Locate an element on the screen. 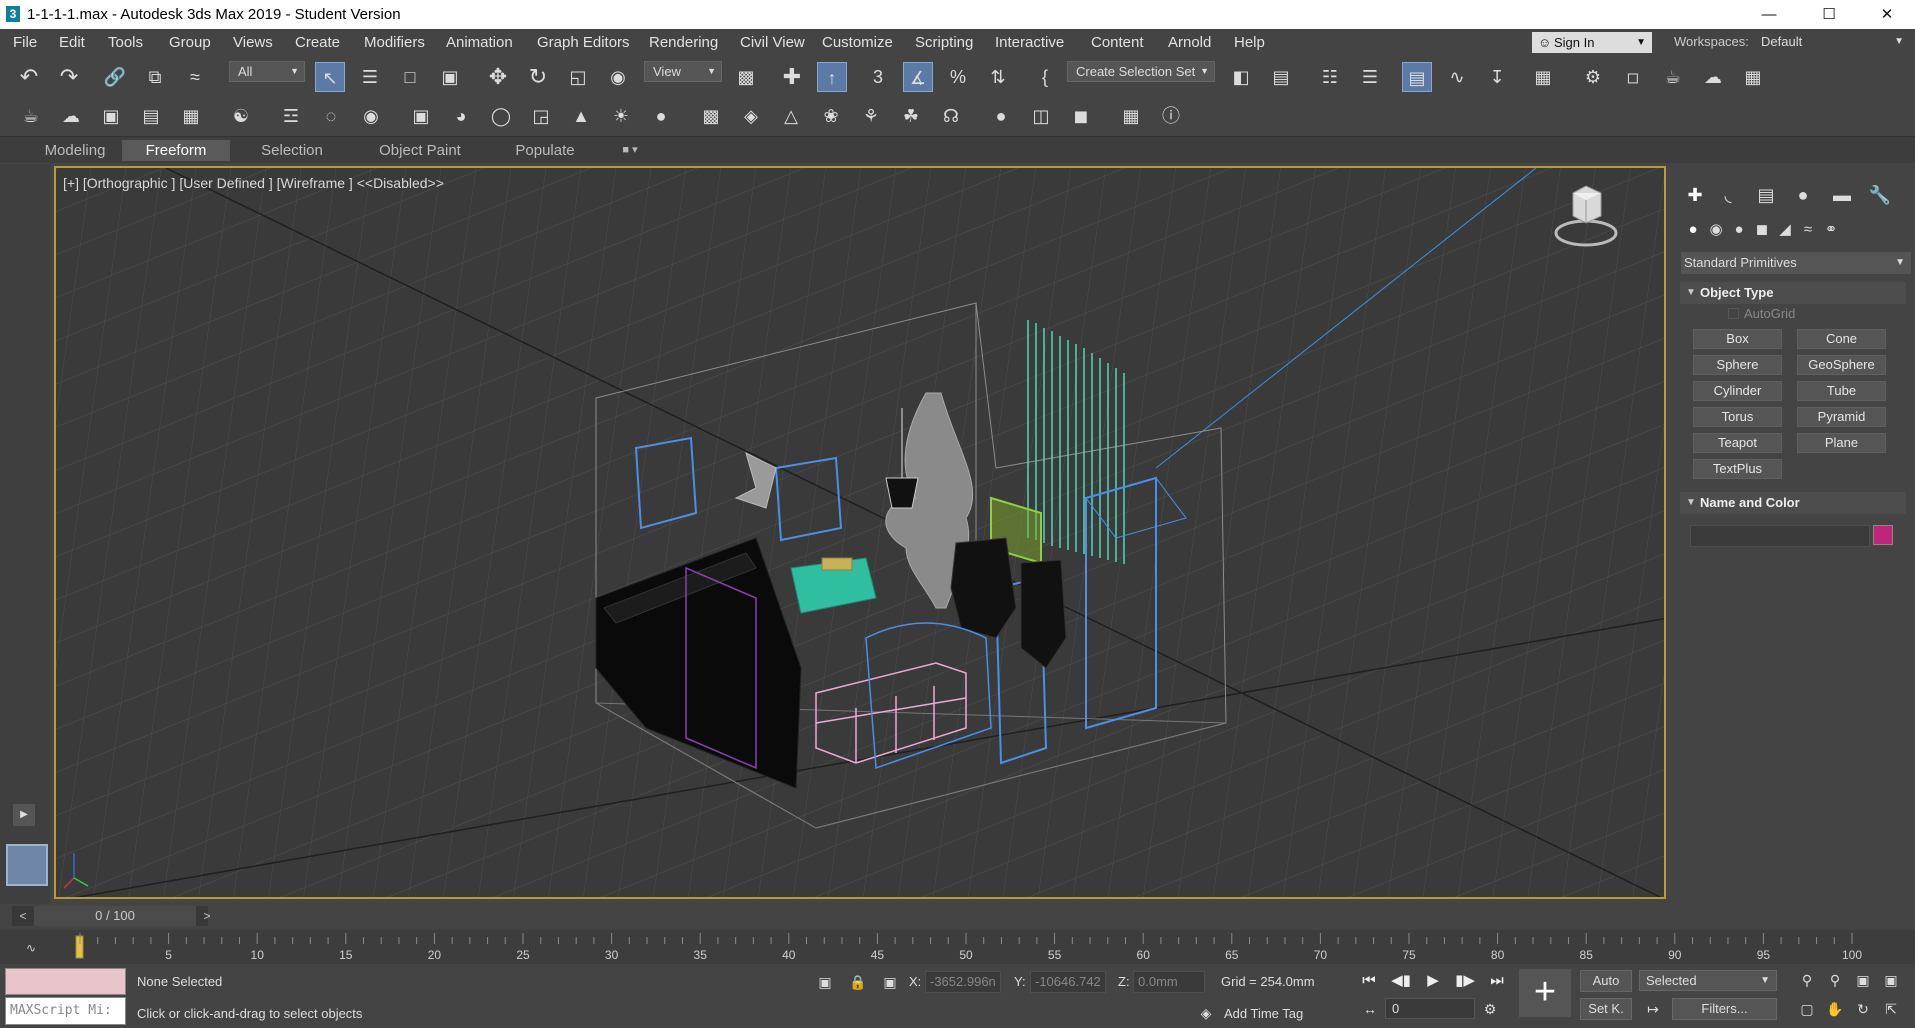 Image resolution: width=1915 pixels, height=1028 pixels. select-object-icon: ↖ is located at coordinates (330, 77).